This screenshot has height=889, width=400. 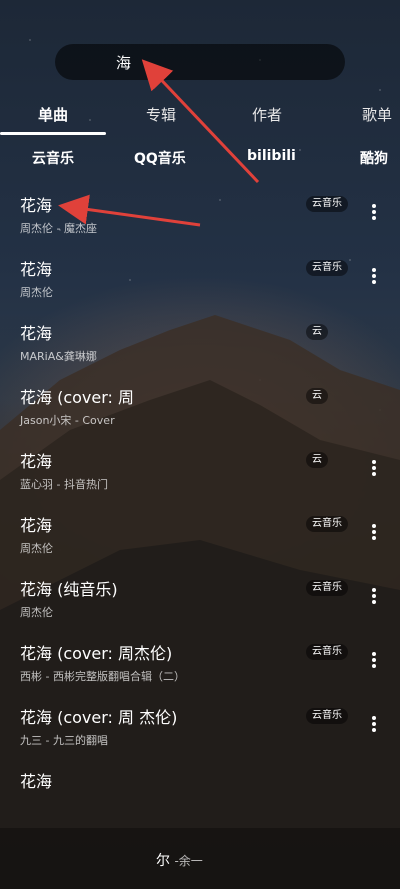 What do you see at coordinates (53, 133) in the screenshot?
I see `tab-underline` at bounding box center [53, 133].